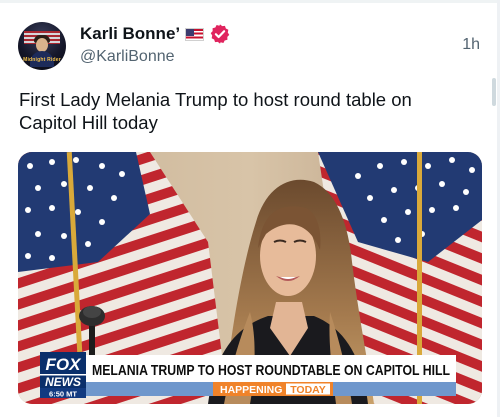 The width and height of the screenshot is (500, 417). What do you see at coordinates (42, 60) in the screenshot?
I see `avatar-logo-text: Midnight Rider` at bounding box center [42, 60].